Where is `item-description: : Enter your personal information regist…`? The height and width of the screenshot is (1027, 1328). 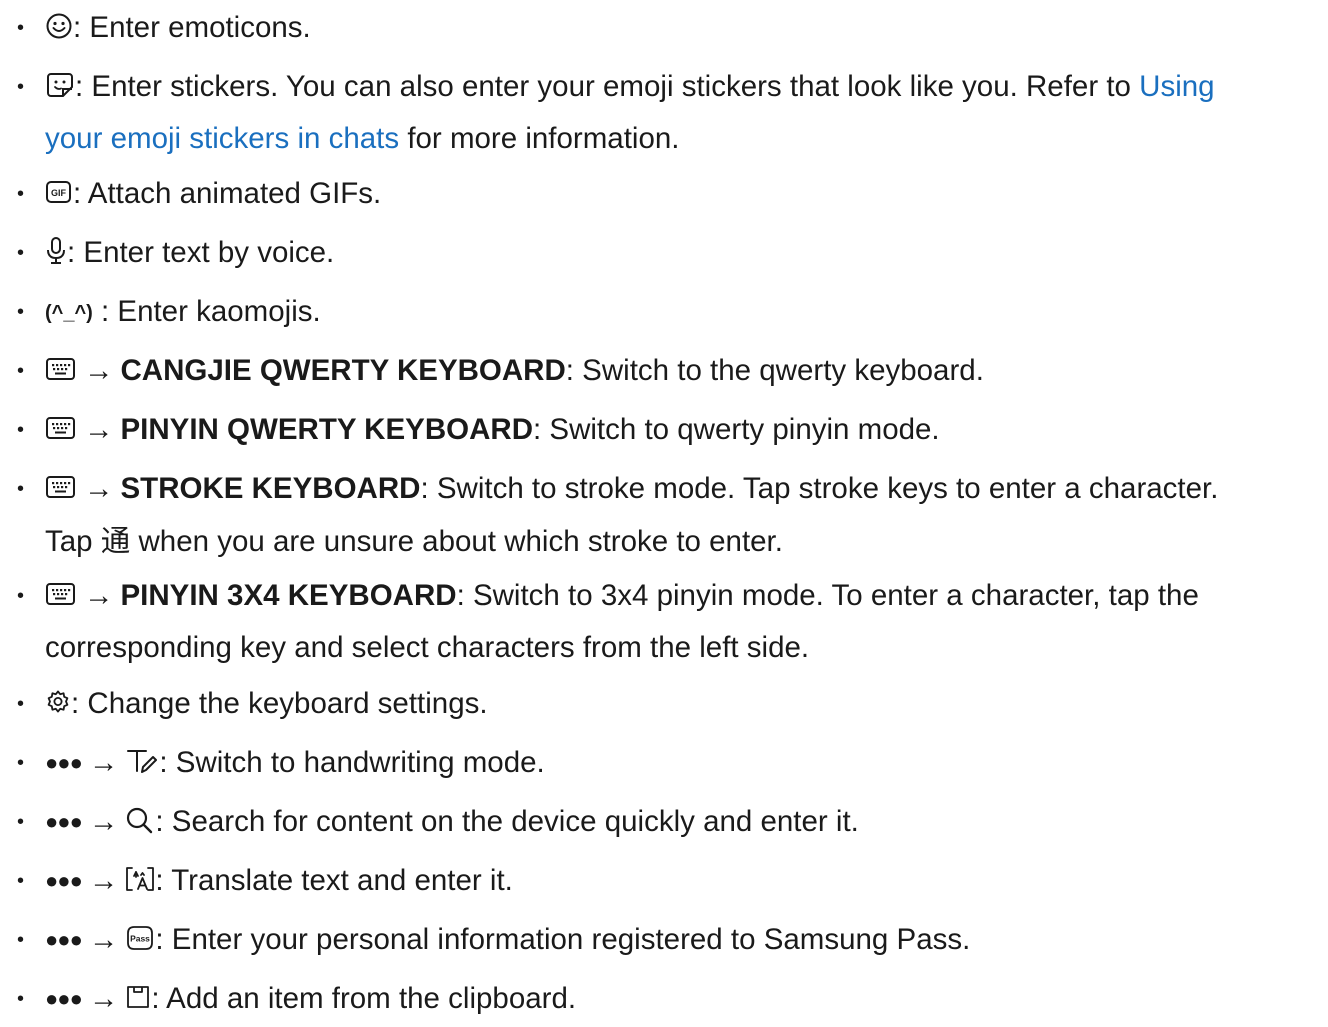
item-description: : Enter your personal information regist… is located at coordinates (563, 939).